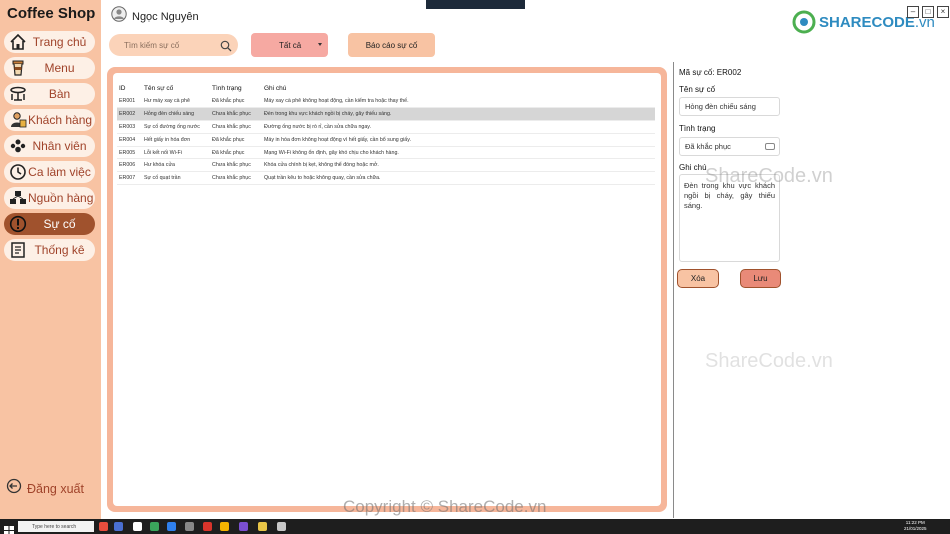  Describe the element at coordinates (697, 89) in the screenshot. I see `name-field-label: Tên sự cố` at that location.